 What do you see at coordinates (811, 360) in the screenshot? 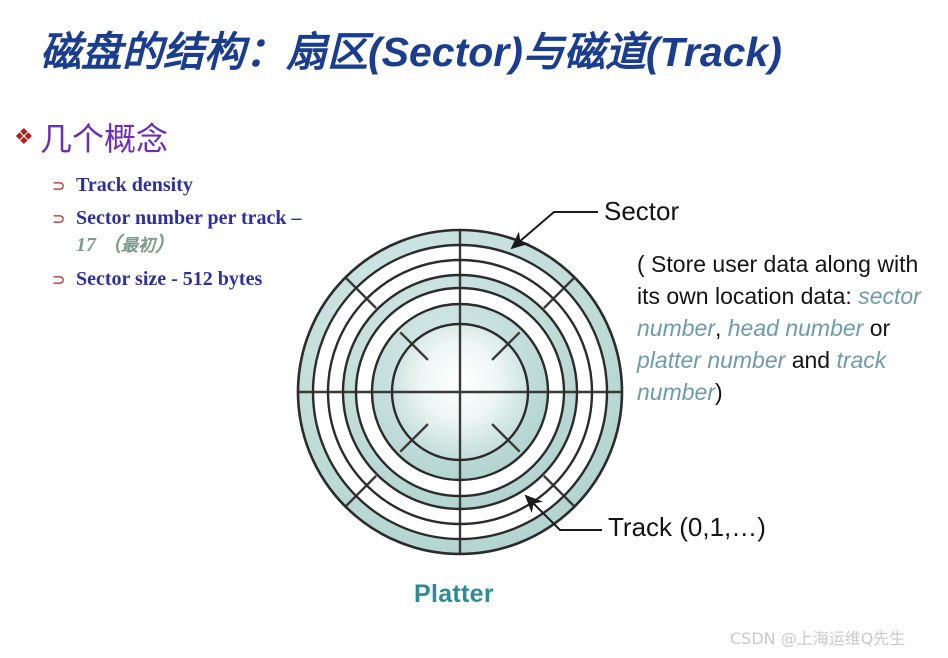
I see `desc-sep-3: and` at bounding box center [811, 360].